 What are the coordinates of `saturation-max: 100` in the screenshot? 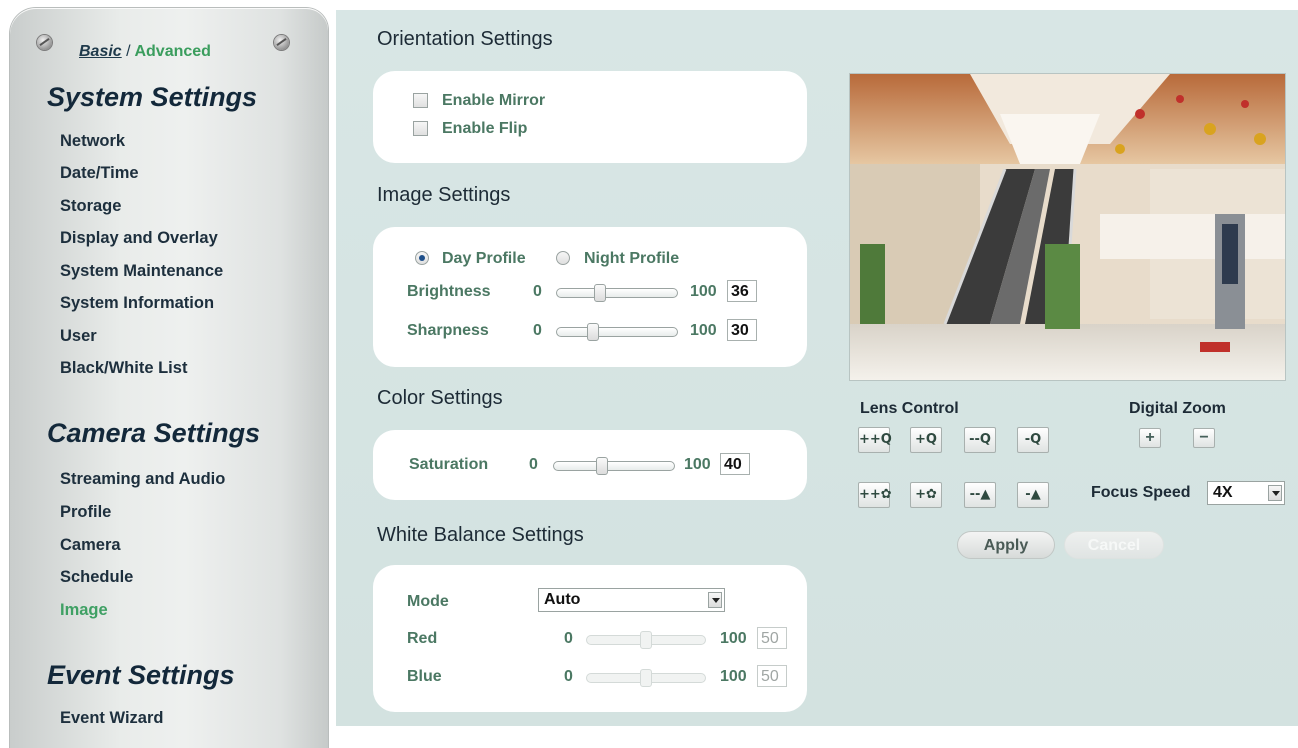 It's located at (697, 464).